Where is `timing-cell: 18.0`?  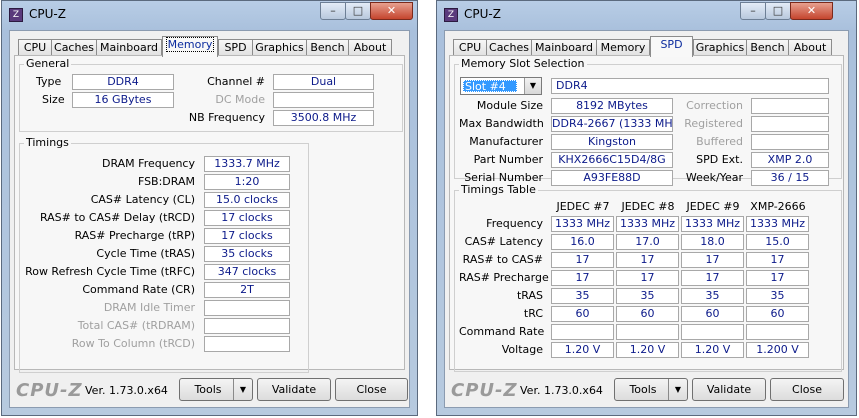 timing-cell: 18.0 is located at coordinates (712, 242).